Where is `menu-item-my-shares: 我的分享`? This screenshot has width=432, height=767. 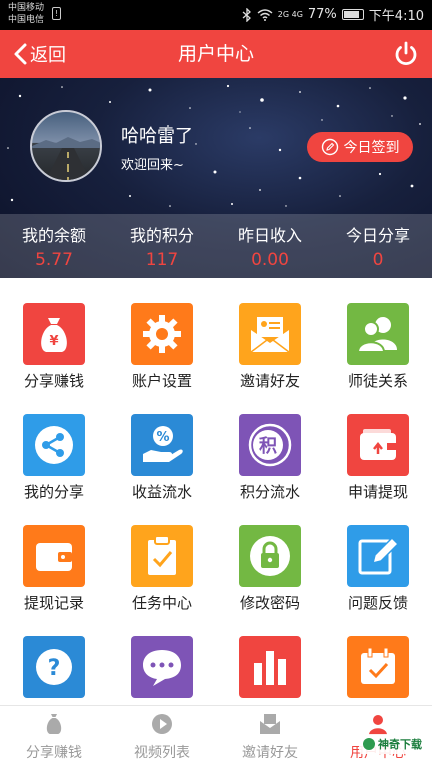
menu-item-my-shares: 我的分享 is located at coordinates (54, 466).